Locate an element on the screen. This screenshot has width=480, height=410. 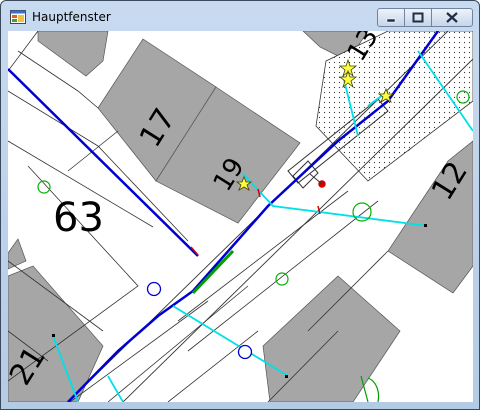
close-icon is located at coordinates (452, 17).